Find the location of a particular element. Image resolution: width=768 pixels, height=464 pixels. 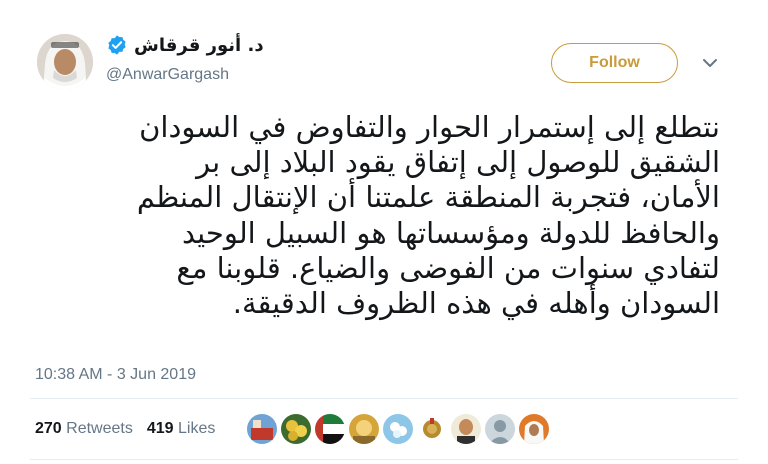

retweets-count: 270 is located at coordinates (48, 428).